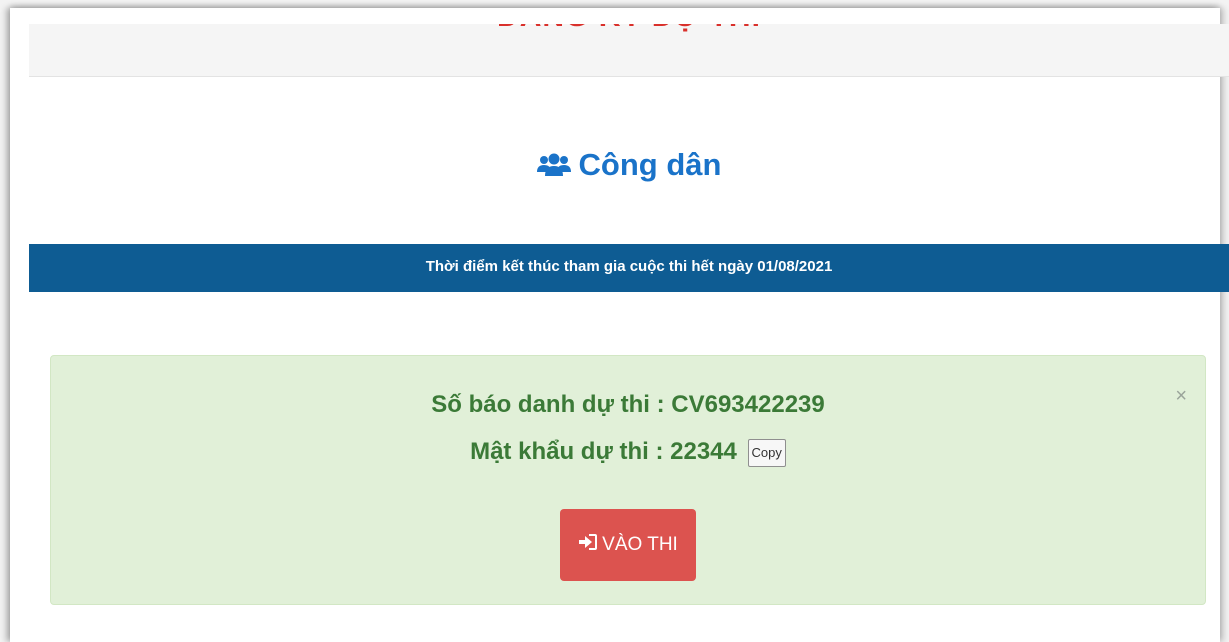 The height and width of the screenshot is (642, 1229). What do you see at coordinates (628, 404) in the screenshot?
I see `candidate-number-line: Số báo danh dự thi : CV693422239` at bounding box center [628, 404].